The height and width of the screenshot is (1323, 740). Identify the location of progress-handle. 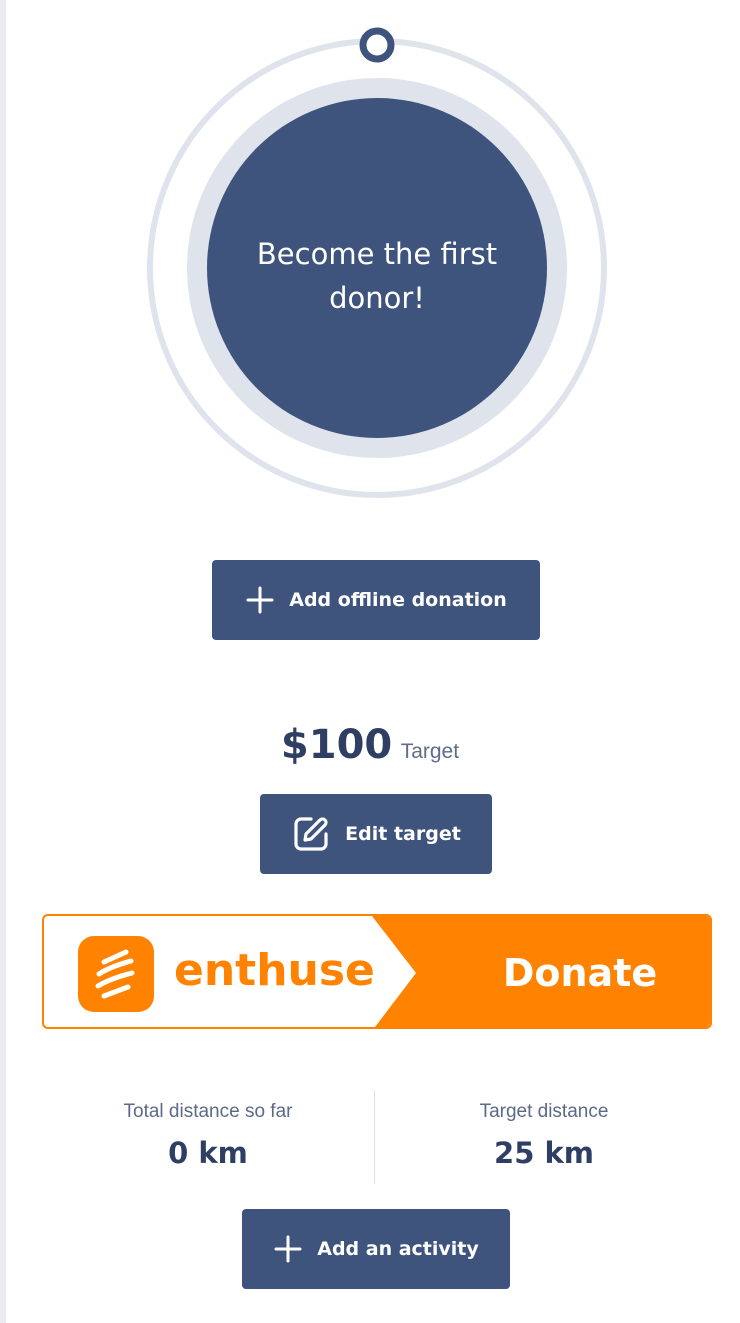
(377, 45).